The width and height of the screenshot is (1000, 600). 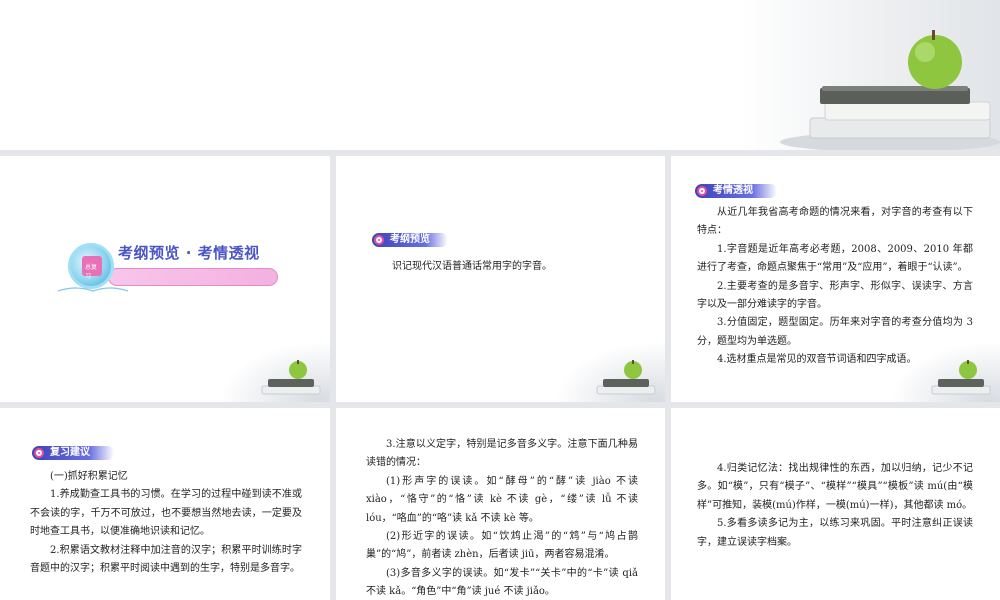 What do you see at coordinates (472, 266) in the screenshot?
I see `body-text: 识记现代汉语普通话常用字的字音。` at bounding box center [472, 266].